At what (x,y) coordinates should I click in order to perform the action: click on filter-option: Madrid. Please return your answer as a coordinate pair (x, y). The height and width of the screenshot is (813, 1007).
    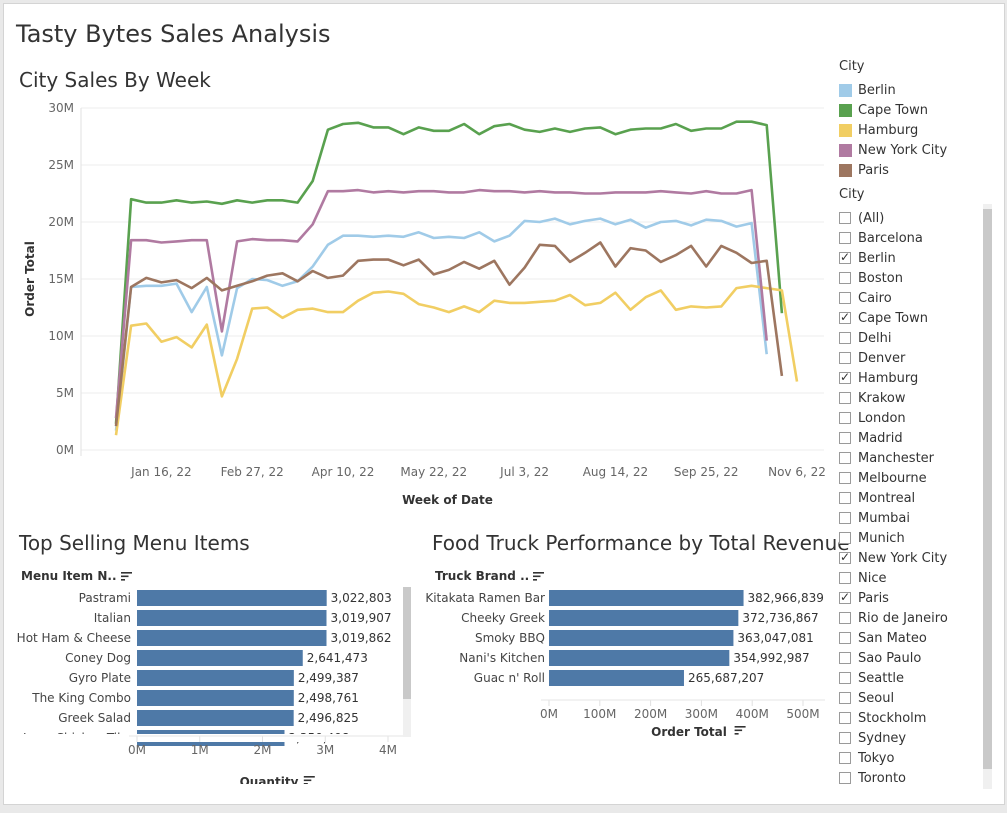
    Looking at the image, I should click on (871, 438).